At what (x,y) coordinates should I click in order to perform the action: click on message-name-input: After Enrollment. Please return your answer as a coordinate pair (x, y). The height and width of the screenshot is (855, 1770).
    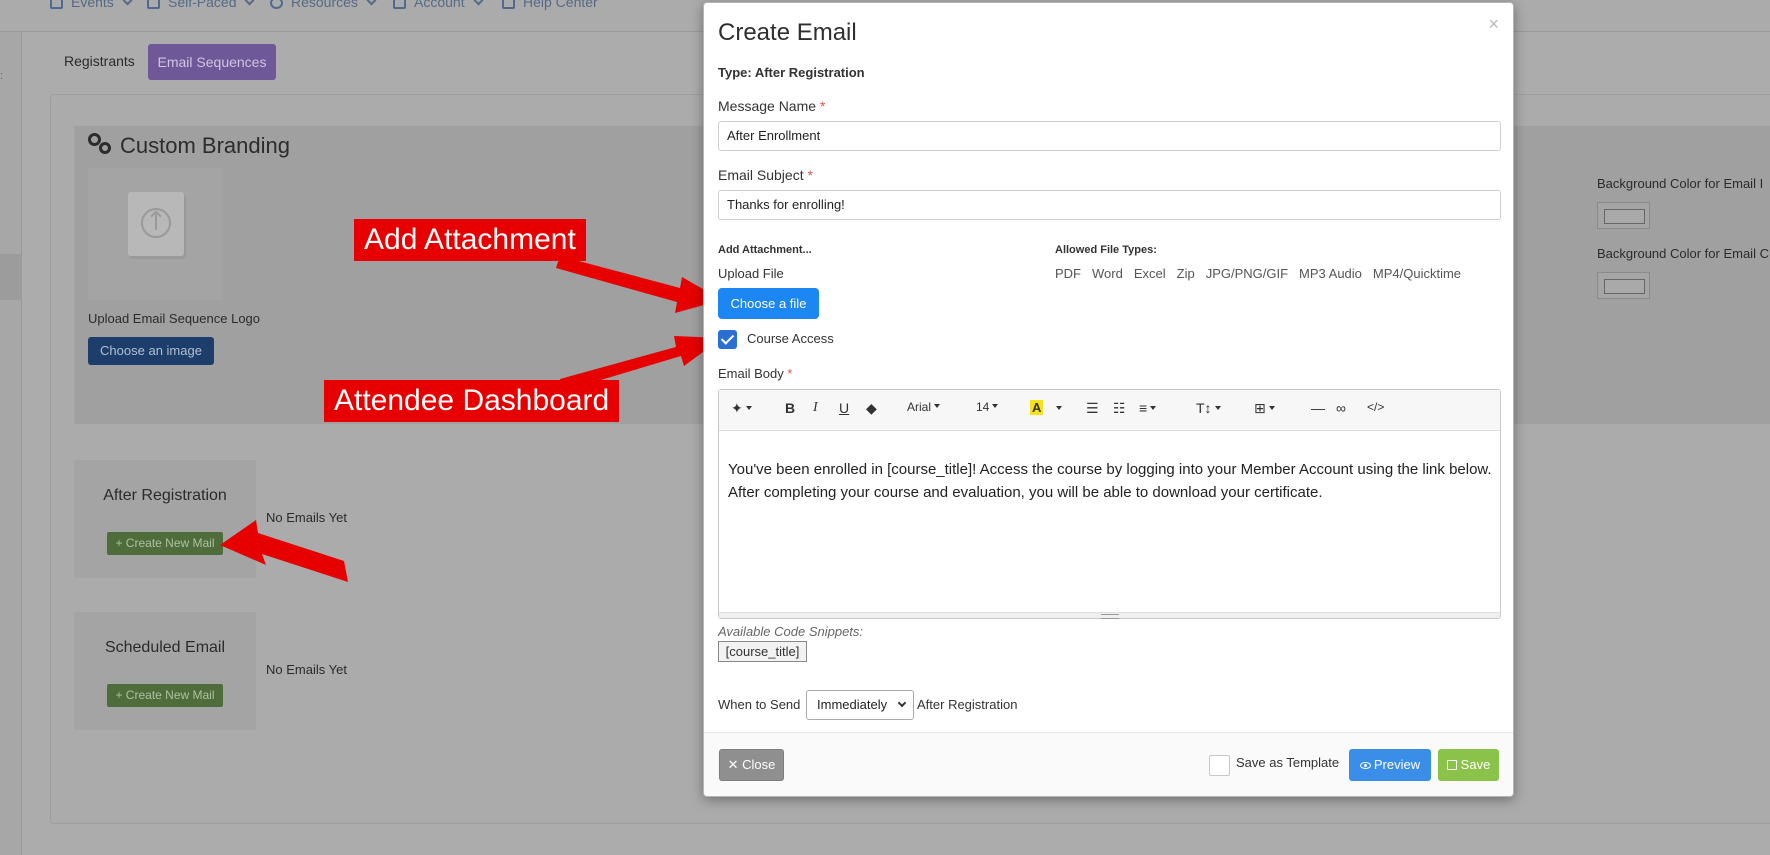
    Looking at the image, I should click on (1109, 136).